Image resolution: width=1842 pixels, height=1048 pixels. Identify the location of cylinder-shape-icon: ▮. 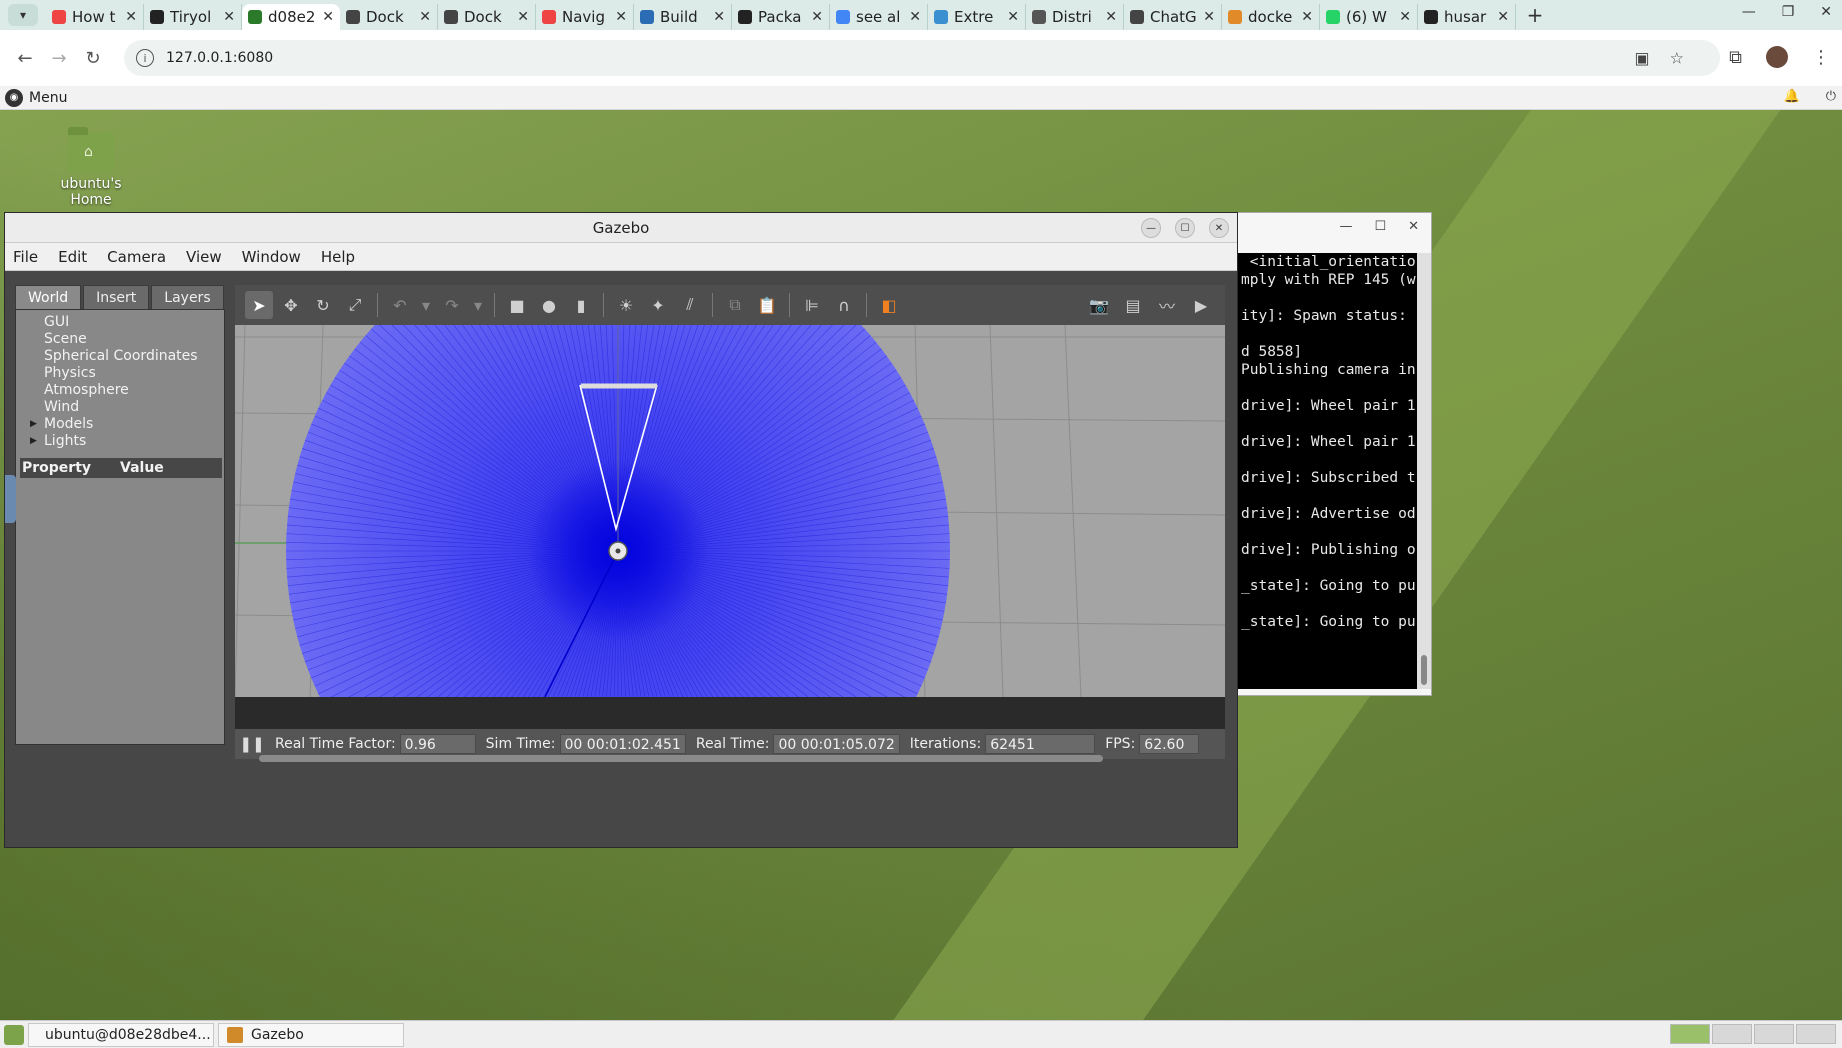
(581, 305).